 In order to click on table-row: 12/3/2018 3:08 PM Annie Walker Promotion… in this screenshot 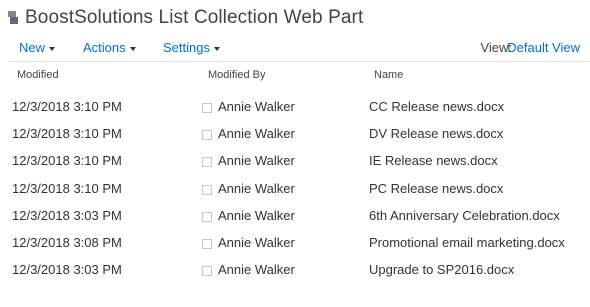, I will do `click(295, 243)`.